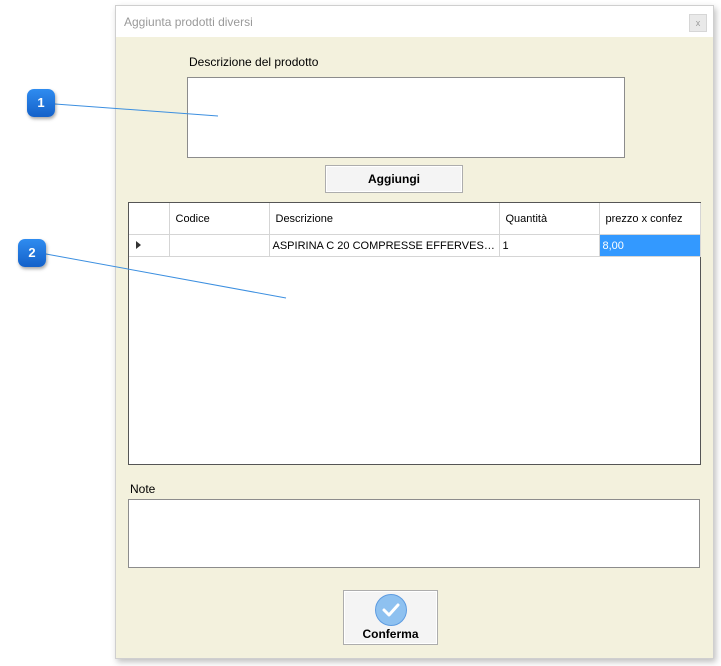 The height and width of the screenshot is (666, 721). What do you see at coordinates (41, 103) in the screenshot?
I see `callout-badge-1: 1` at bounding box center [41, 103].